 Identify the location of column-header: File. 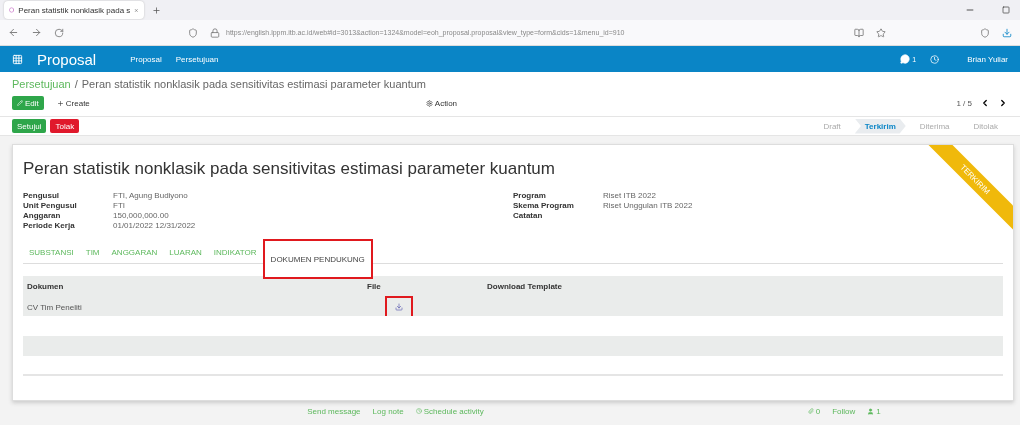
(374, 286).